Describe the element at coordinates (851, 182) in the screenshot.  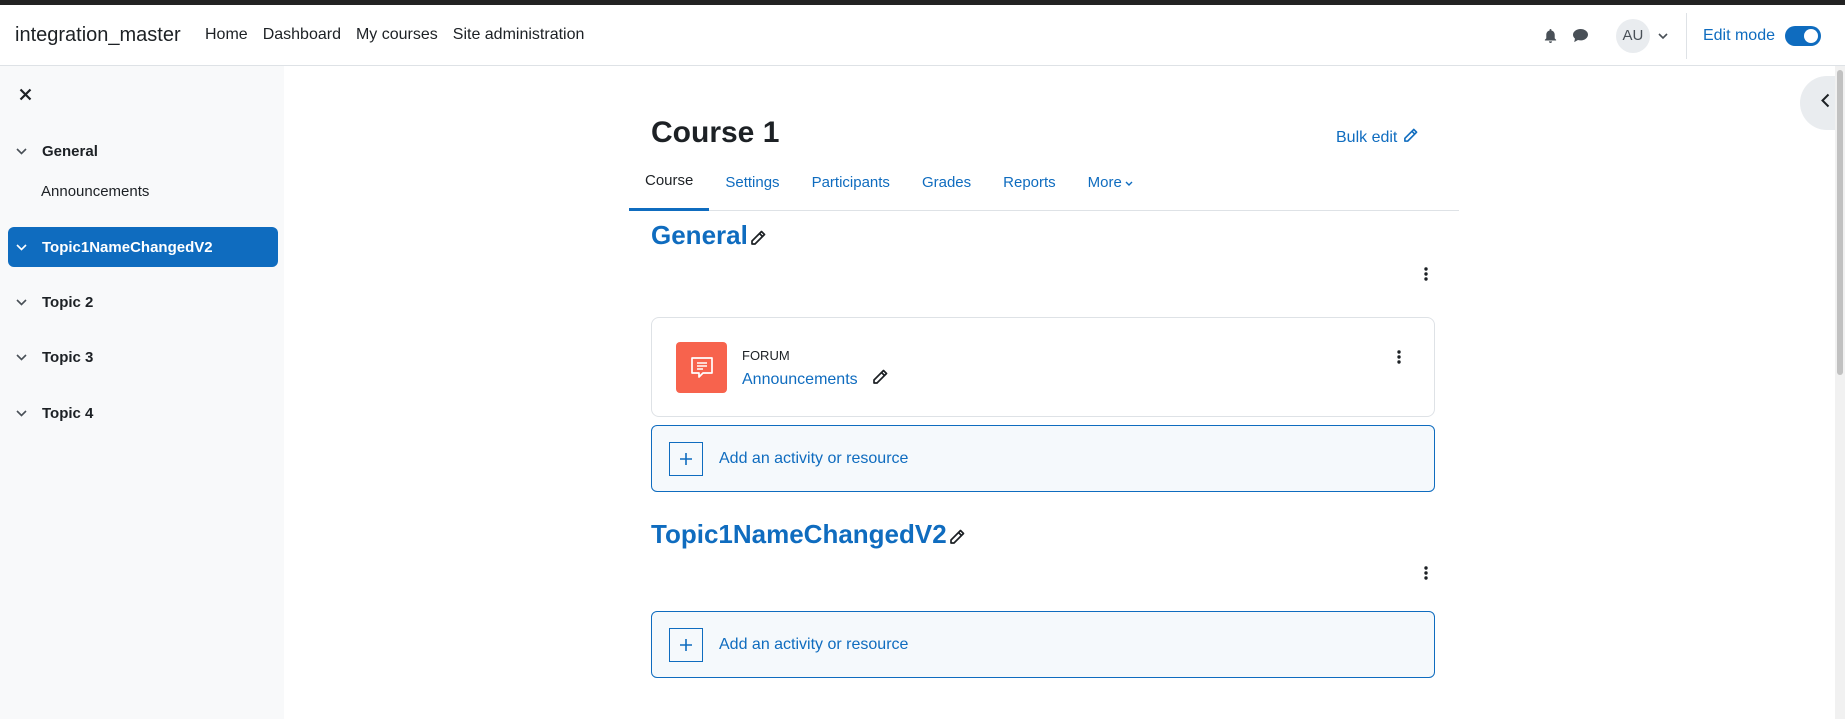
I see `tab-participants: Participants` at that location.